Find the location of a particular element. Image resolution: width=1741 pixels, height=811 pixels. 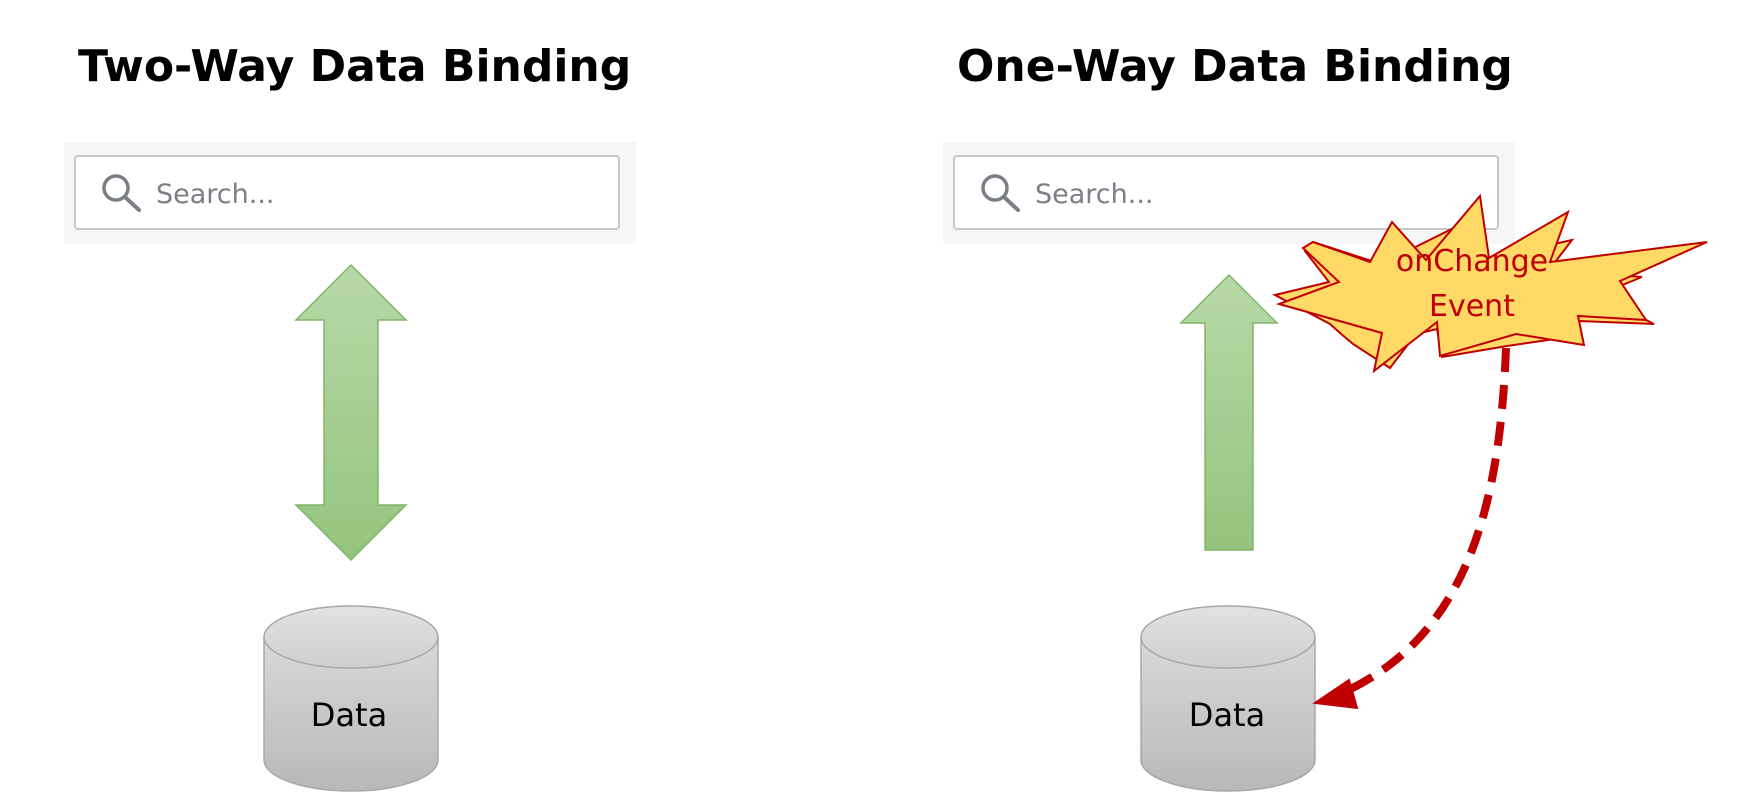

one-way-database: Data is located at coordinates (1228, 698).